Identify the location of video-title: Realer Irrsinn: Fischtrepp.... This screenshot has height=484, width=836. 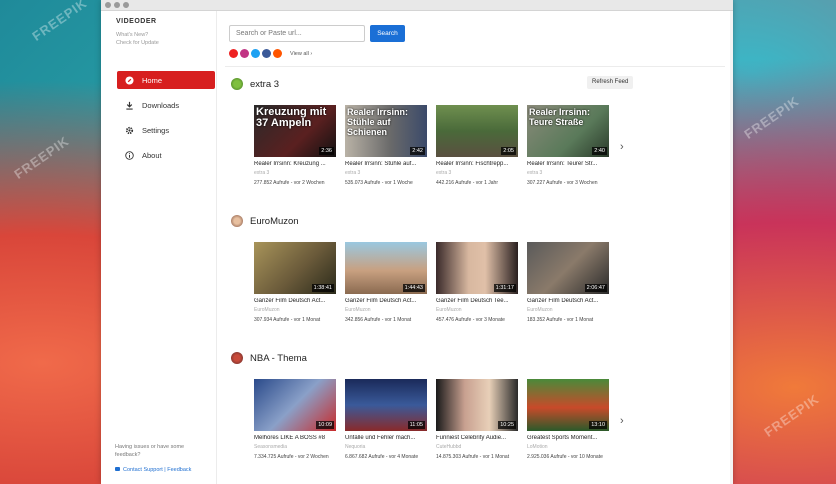
(478, 164).